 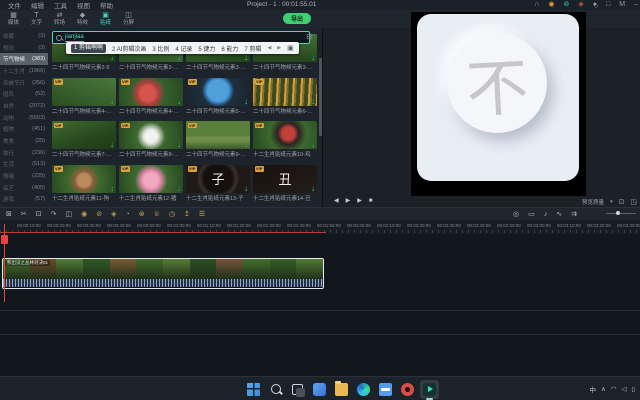 I want to click on ime-candidate: 5 键力, so click(x=206, y=48).